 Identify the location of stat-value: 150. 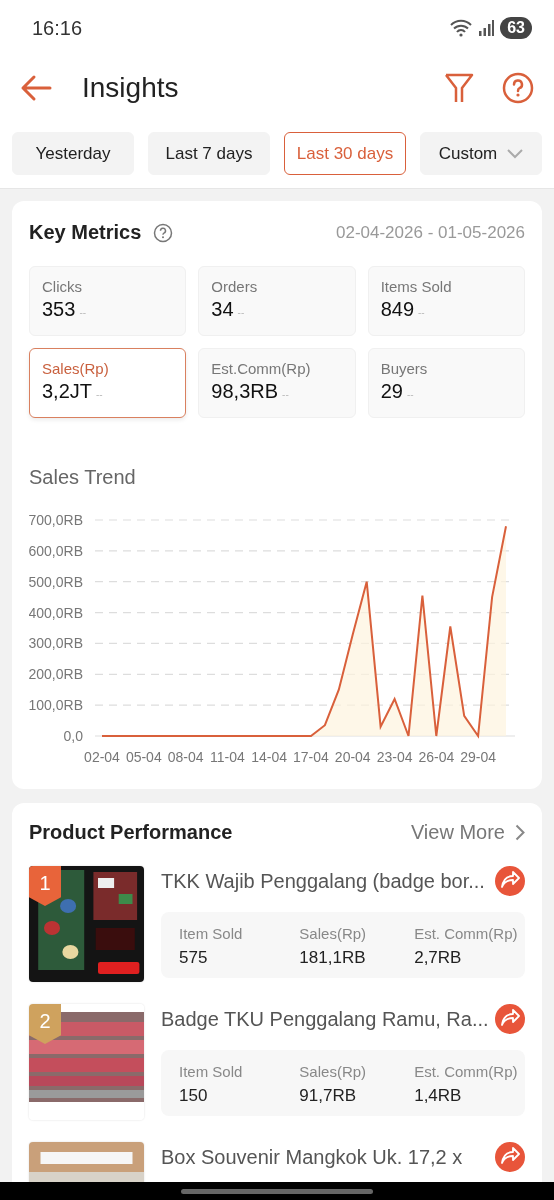
(194, 1096).